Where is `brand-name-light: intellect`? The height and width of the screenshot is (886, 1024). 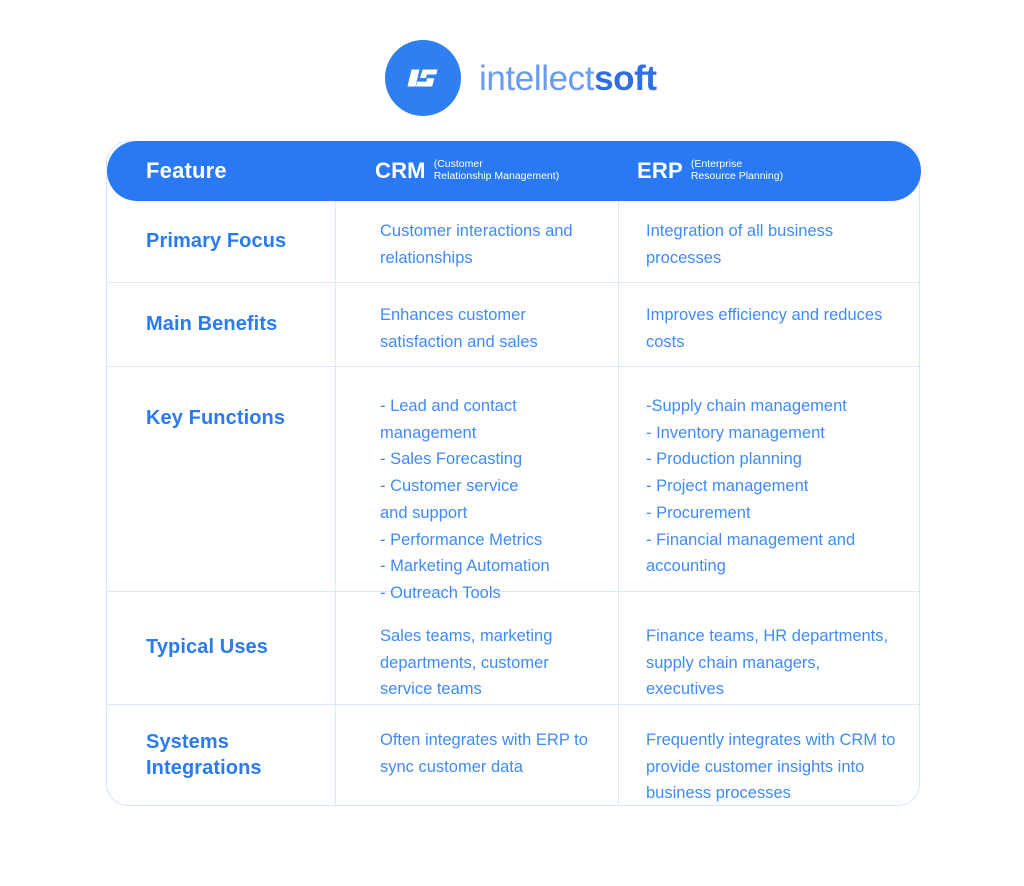
brand-name-light: intellect is located at coordinates (537, 78).